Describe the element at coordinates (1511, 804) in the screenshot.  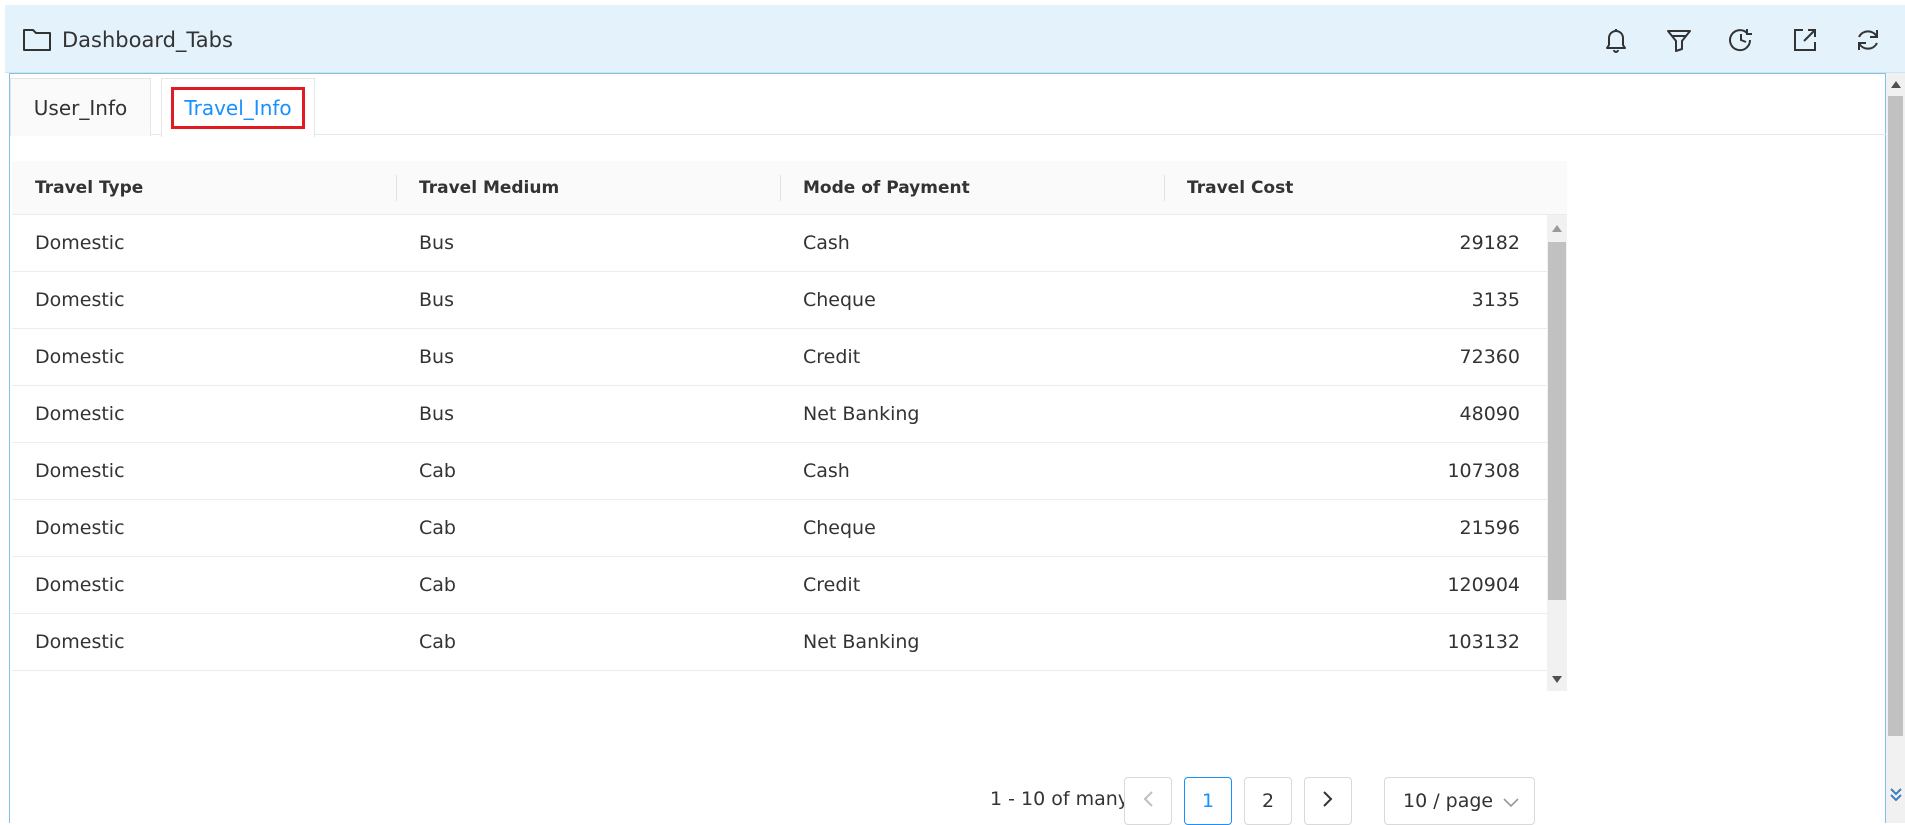
I see `chevron-down-icon` at that location.